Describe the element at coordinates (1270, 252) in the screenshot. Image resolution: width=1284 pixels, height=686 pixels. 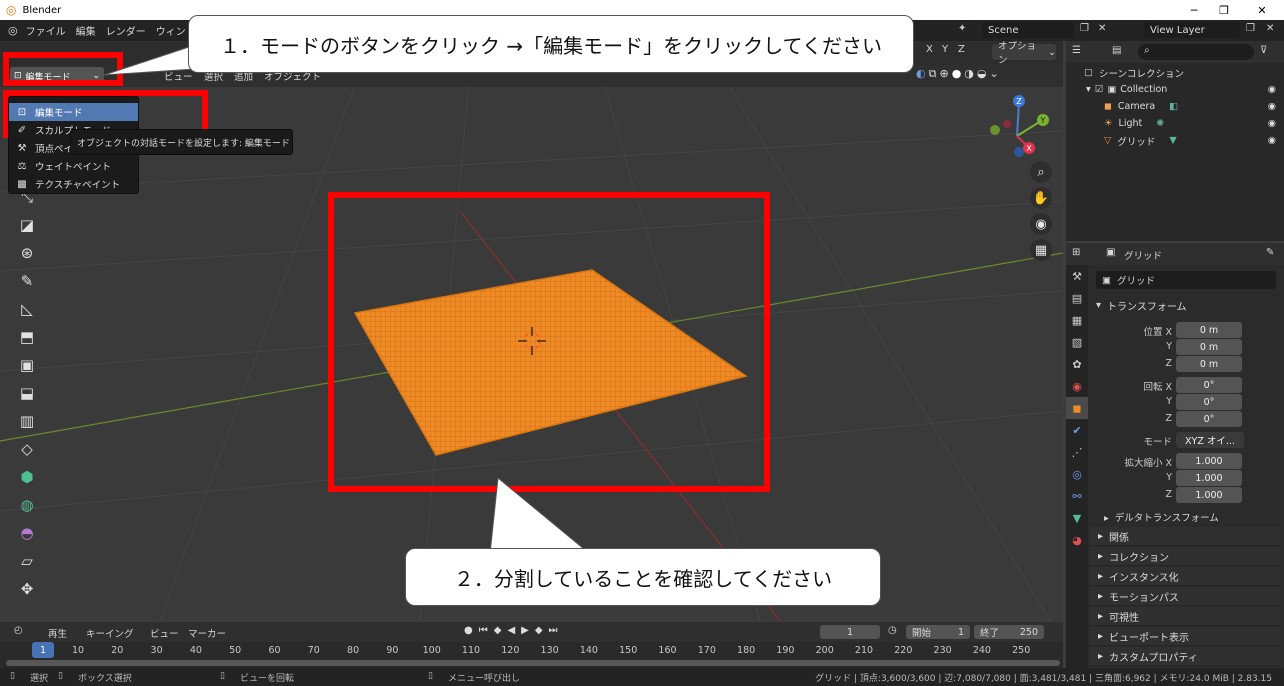
I see `pin-icon: ✎` at that location.